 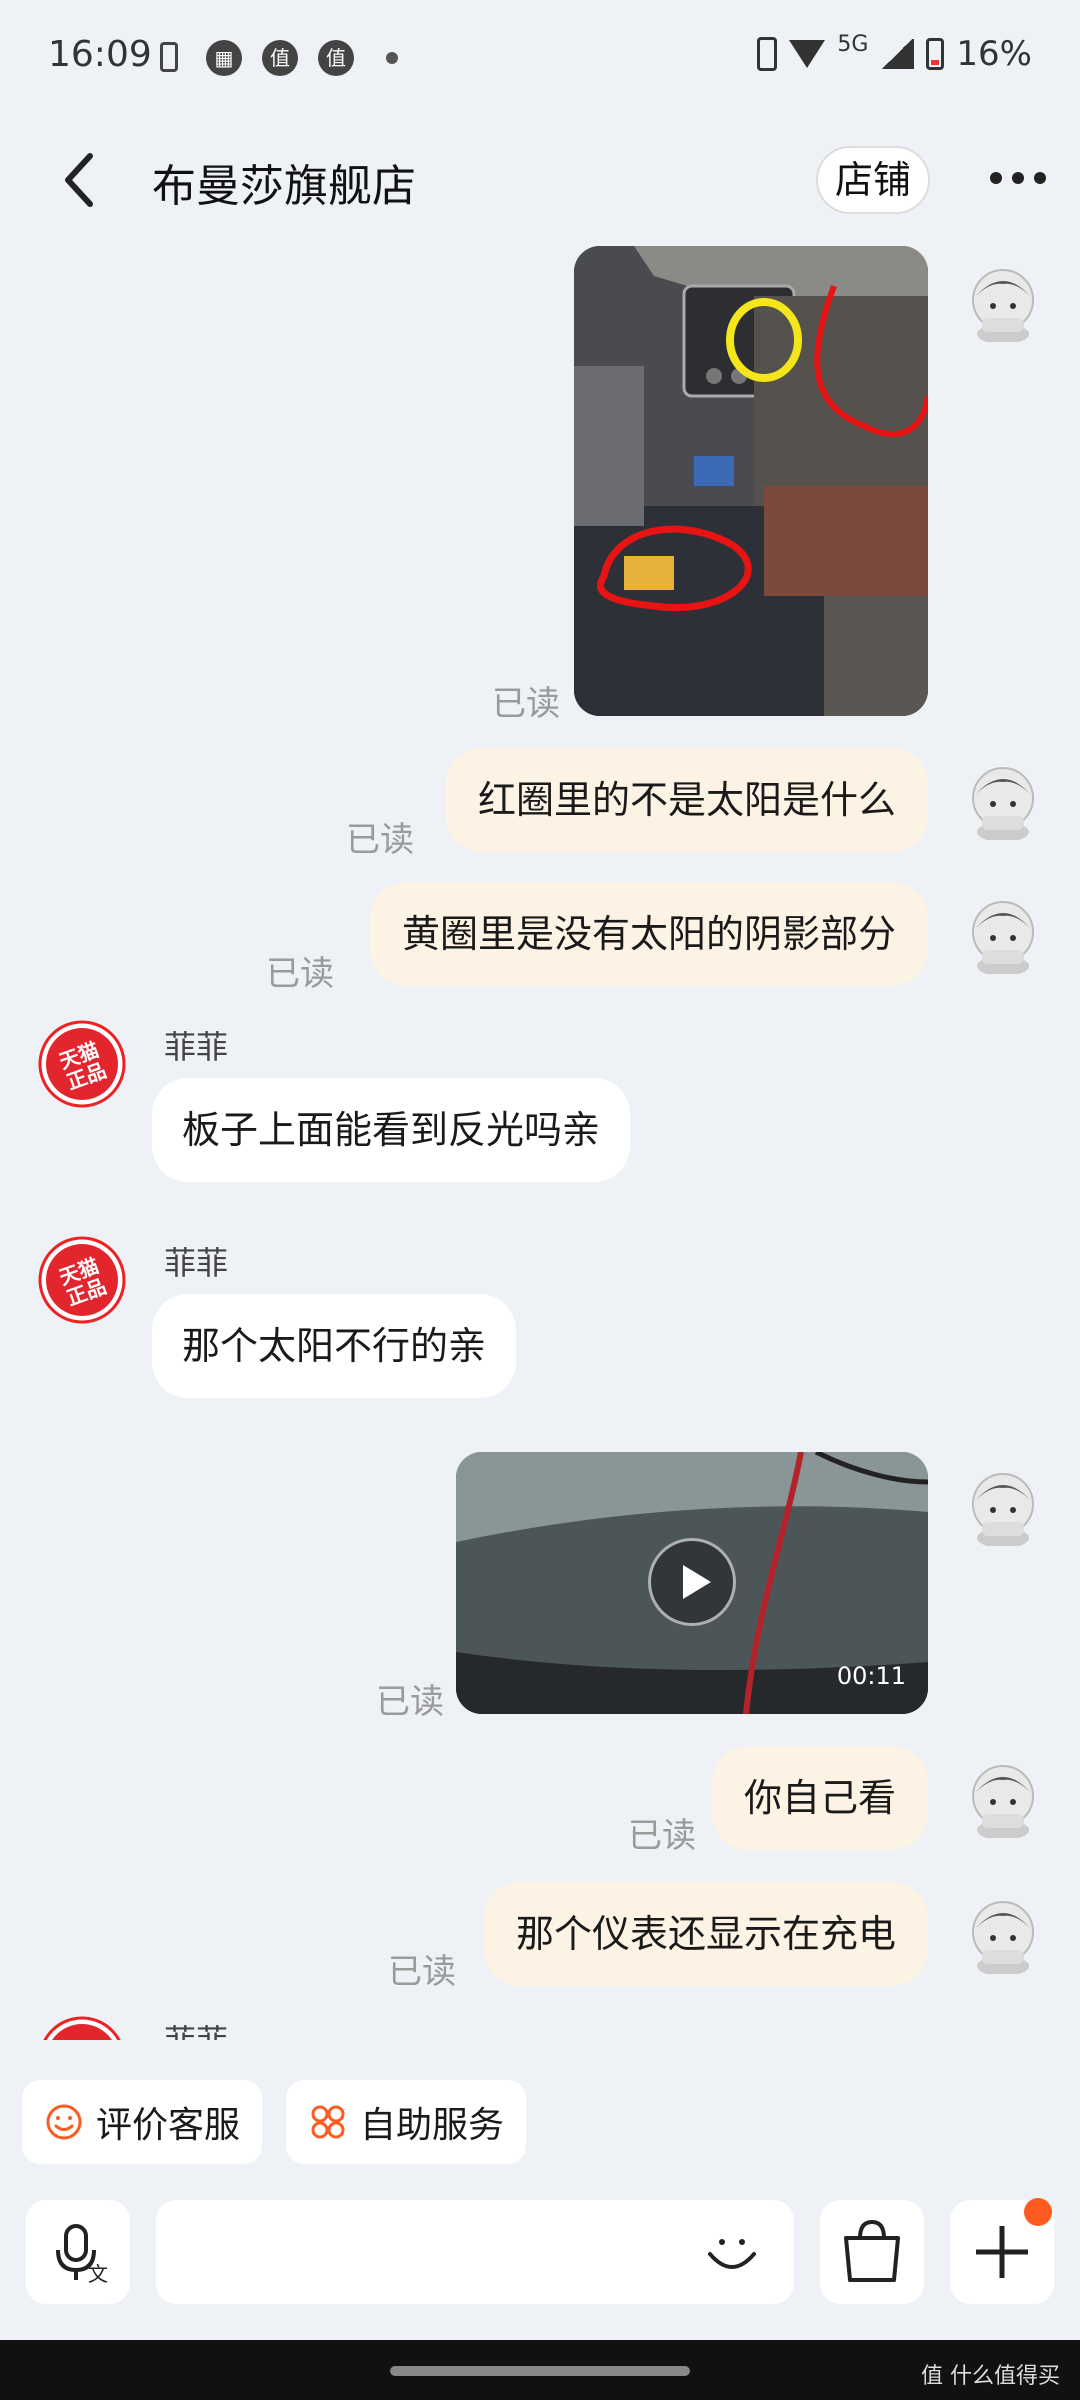 I want to click on notification-badge, so click(x=1038, y=2212).